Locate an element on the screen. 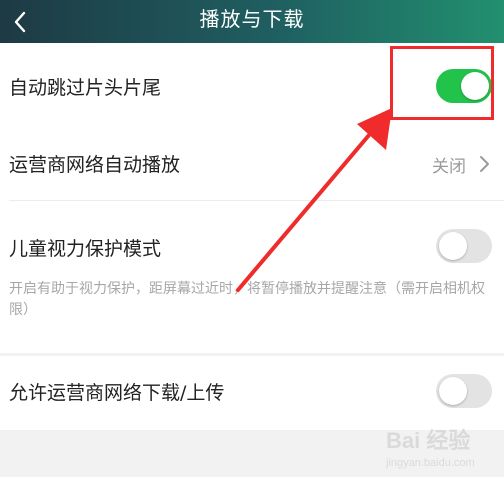 The width and height of the screenshot is (504, 477). baidu-jingyan-watermark: Bai 经验 jingyan.baidu.com is located at coordinates (430, 448).